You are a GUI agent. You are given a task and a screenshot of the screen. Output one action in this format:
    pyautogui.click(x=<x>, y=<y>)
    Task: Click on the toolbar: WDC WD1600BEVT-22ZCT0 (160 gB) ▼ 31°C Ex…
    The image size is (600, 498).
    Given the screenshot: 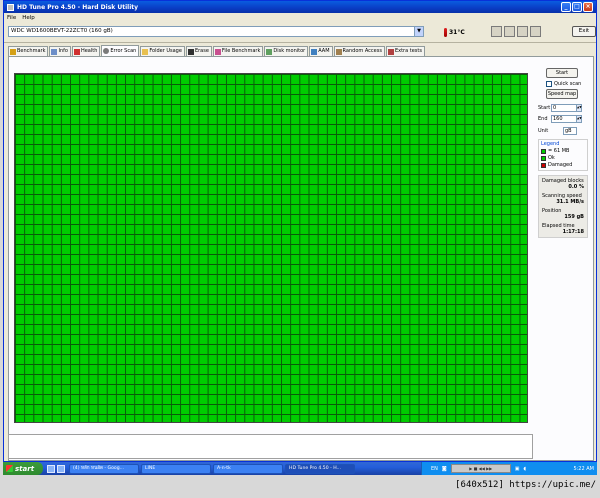 What is the action you would take?
    pyautogui.click(x=300, y=33)
    